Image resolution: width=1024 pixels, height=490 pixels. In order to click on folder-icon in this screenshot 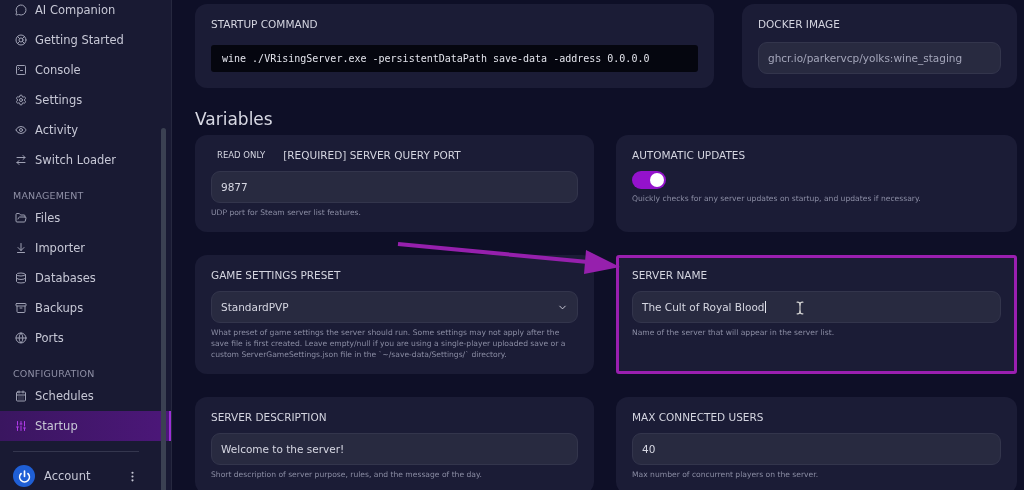, I will do `click(21, 218)`.